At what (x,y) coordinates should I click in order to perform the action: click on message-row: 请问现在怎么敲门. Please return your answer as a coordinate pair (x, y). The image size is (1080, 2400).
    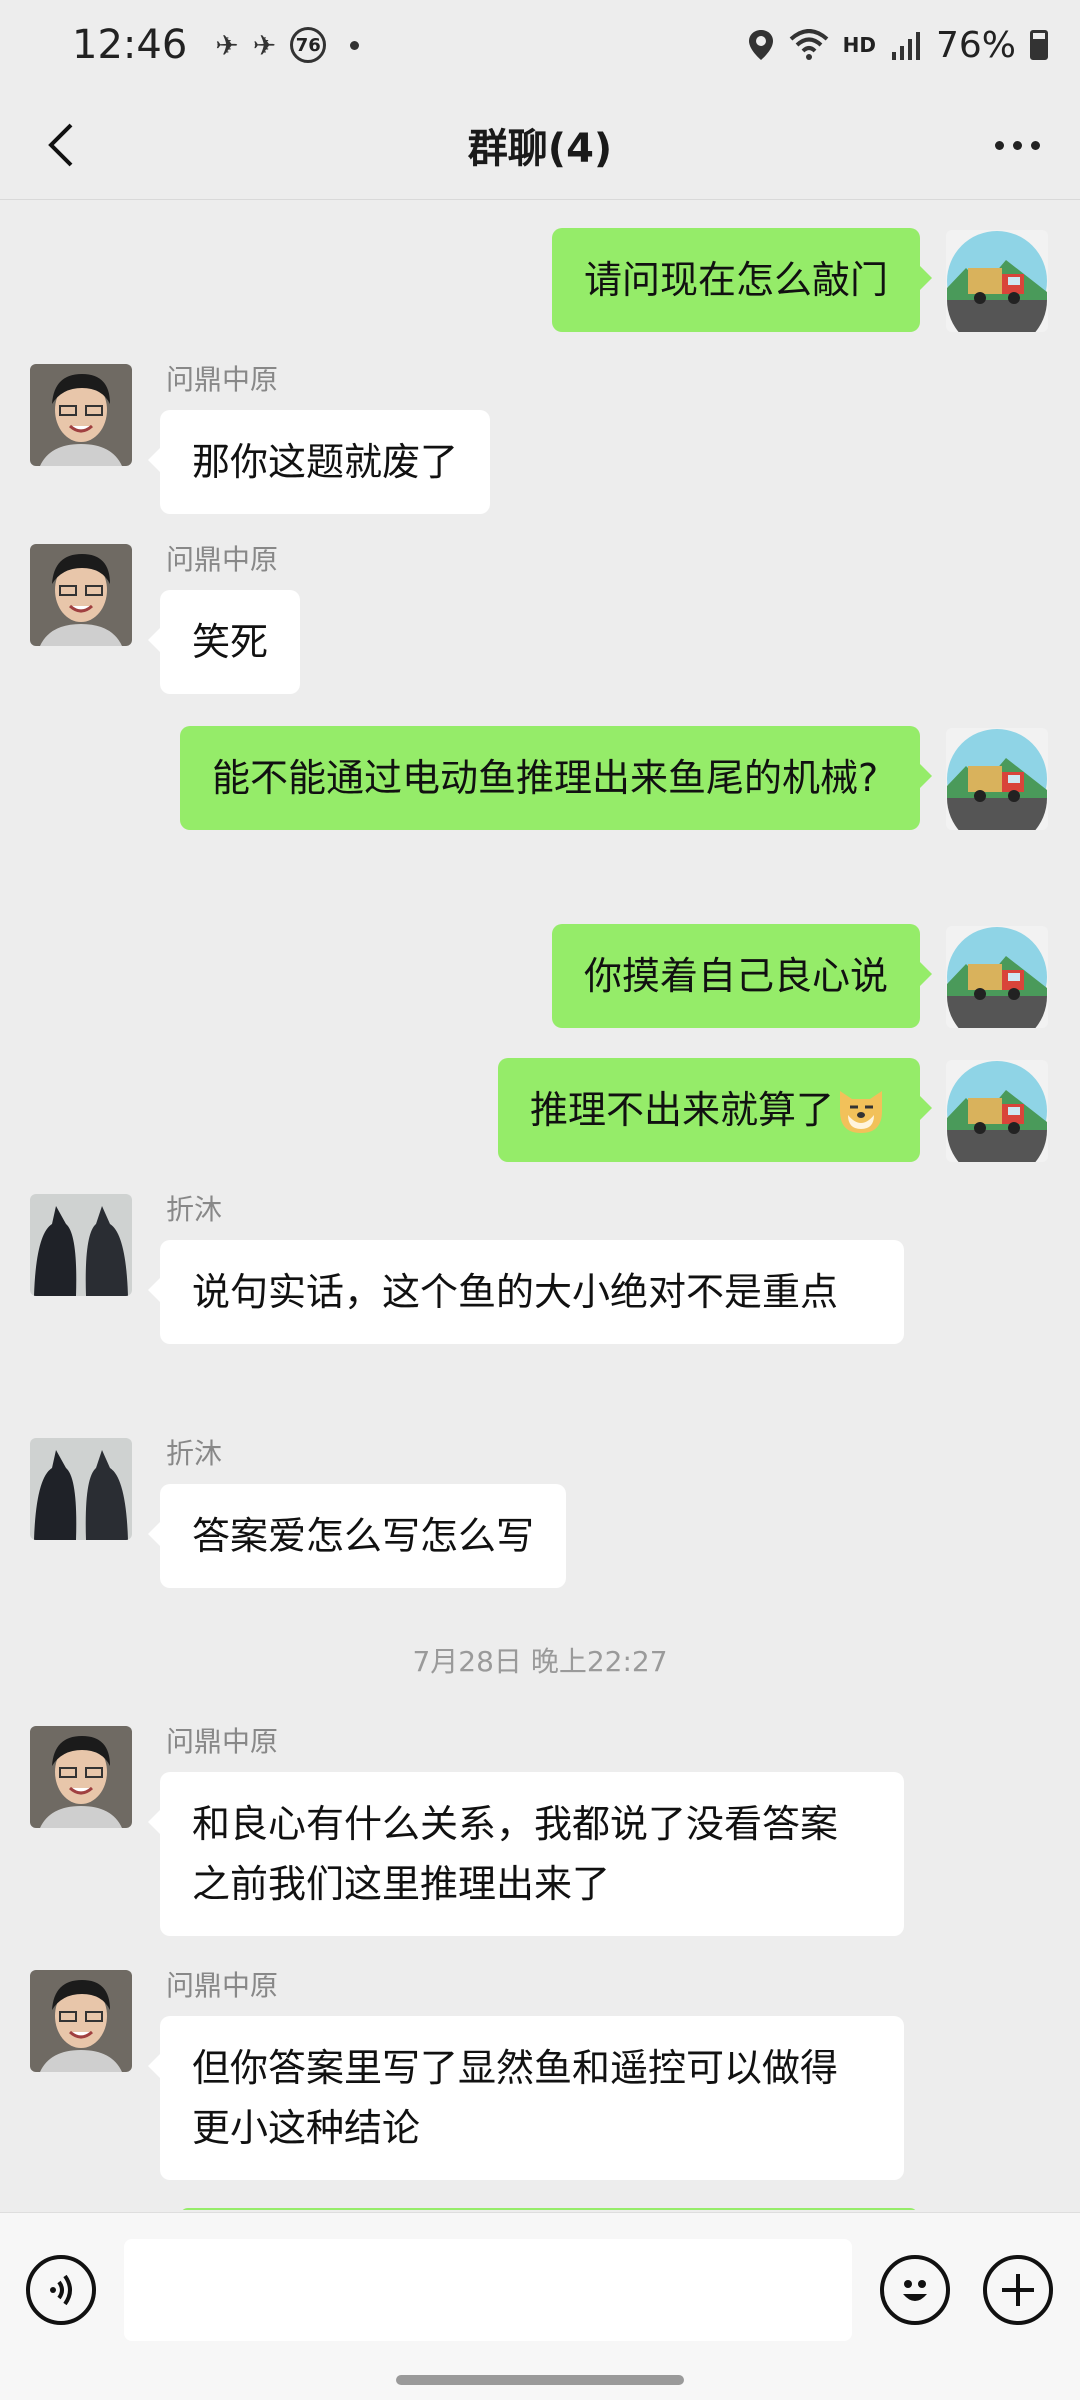
    Looking at the image, I should click on (540, 281).